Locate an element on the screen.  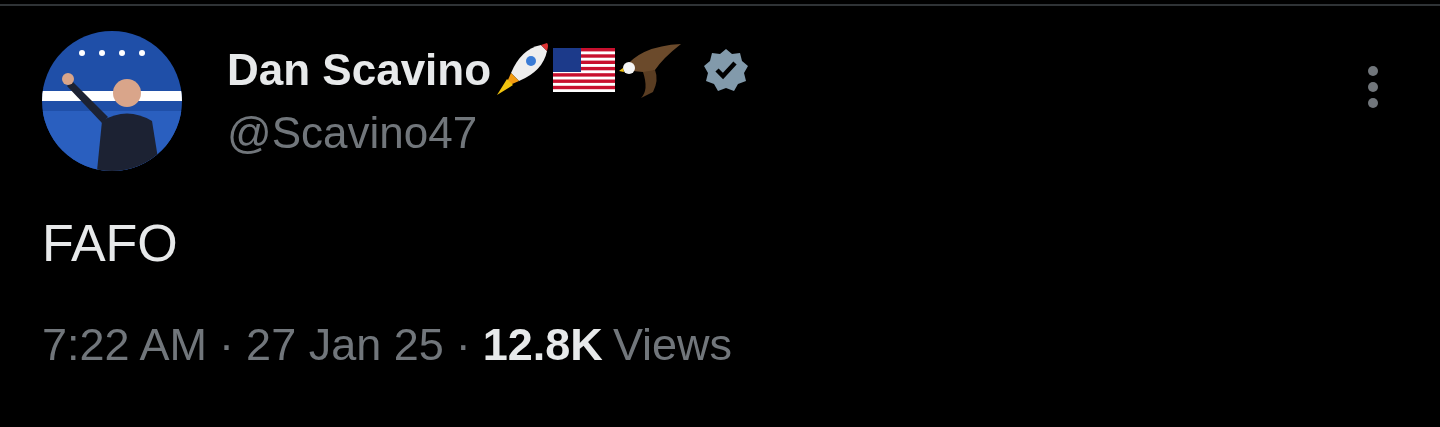
post-date: 27 Jan 25 is located at coordinates (345, 345).